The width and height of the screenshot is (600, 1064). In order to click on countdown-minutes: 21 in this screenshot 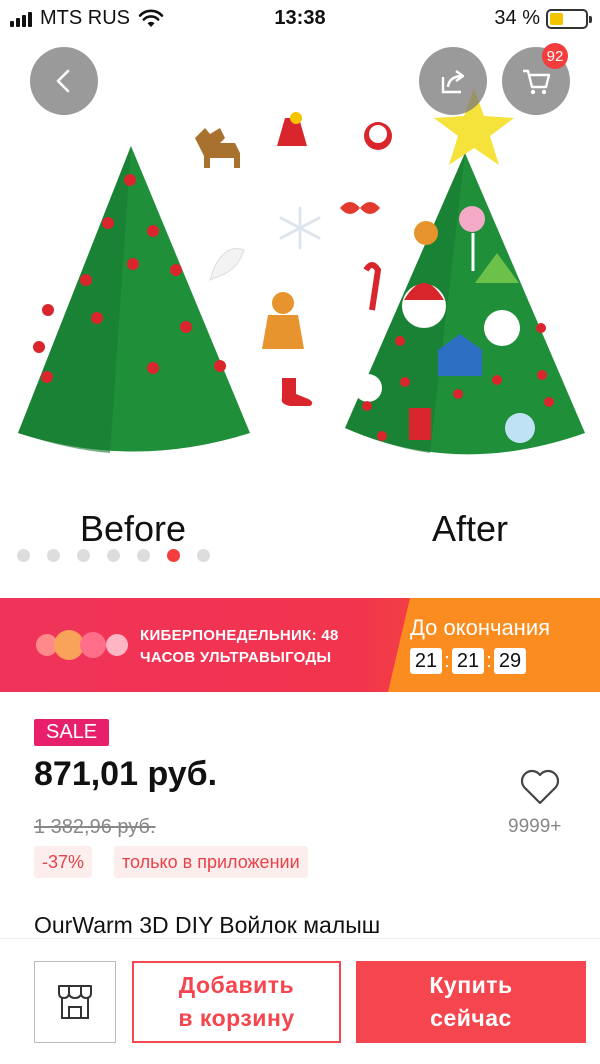, I will do `click(468, 661)`.